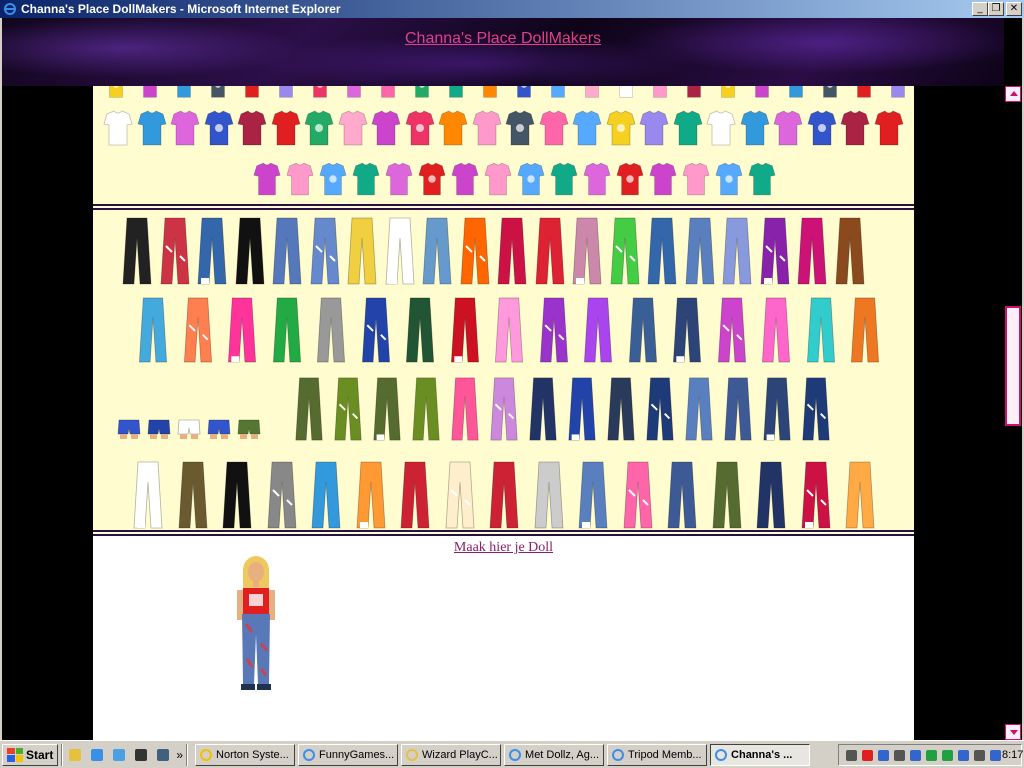  What do you see at coordinates (1012, 755) in the screenshot?
I see `clock: 8:17` at bounding box center [1012, 755].